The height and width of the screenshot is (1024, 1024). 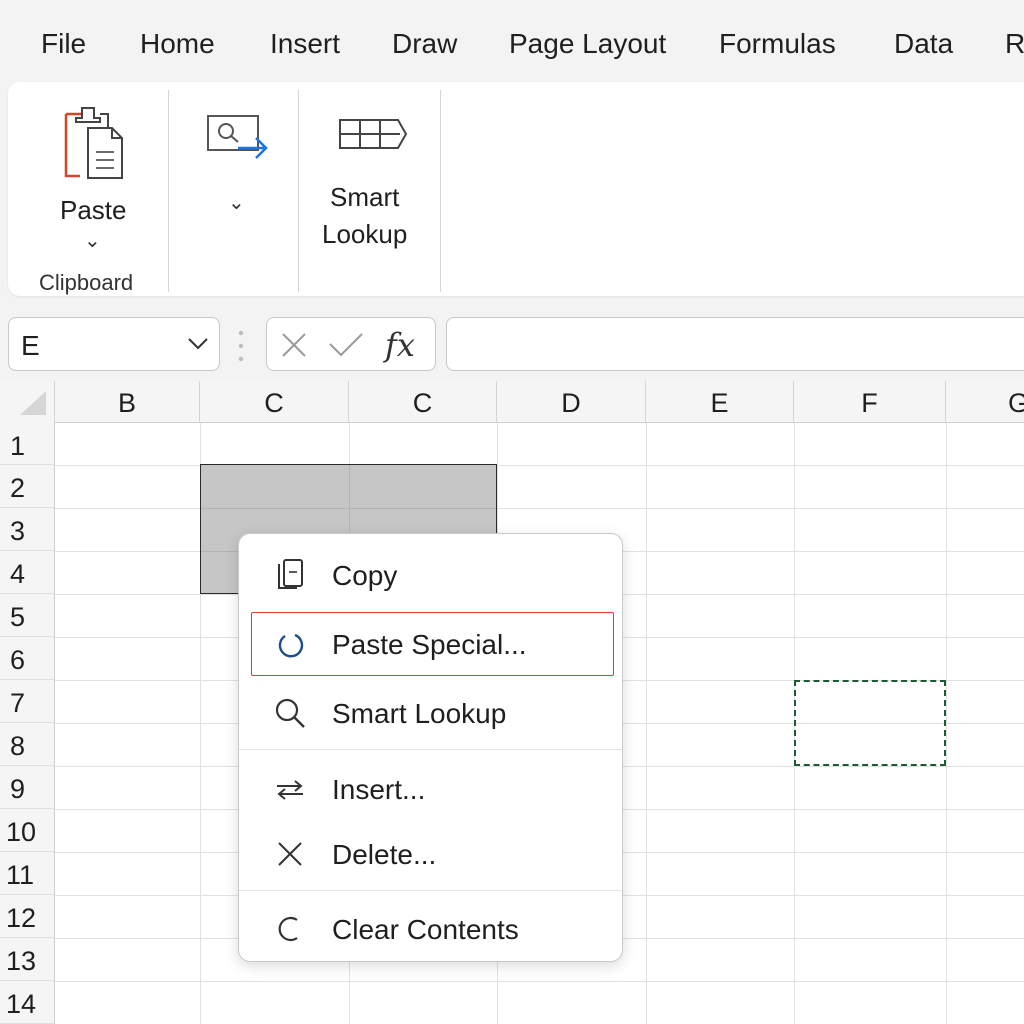 I want to click on row-header: 5, so click(x=27, y=615).